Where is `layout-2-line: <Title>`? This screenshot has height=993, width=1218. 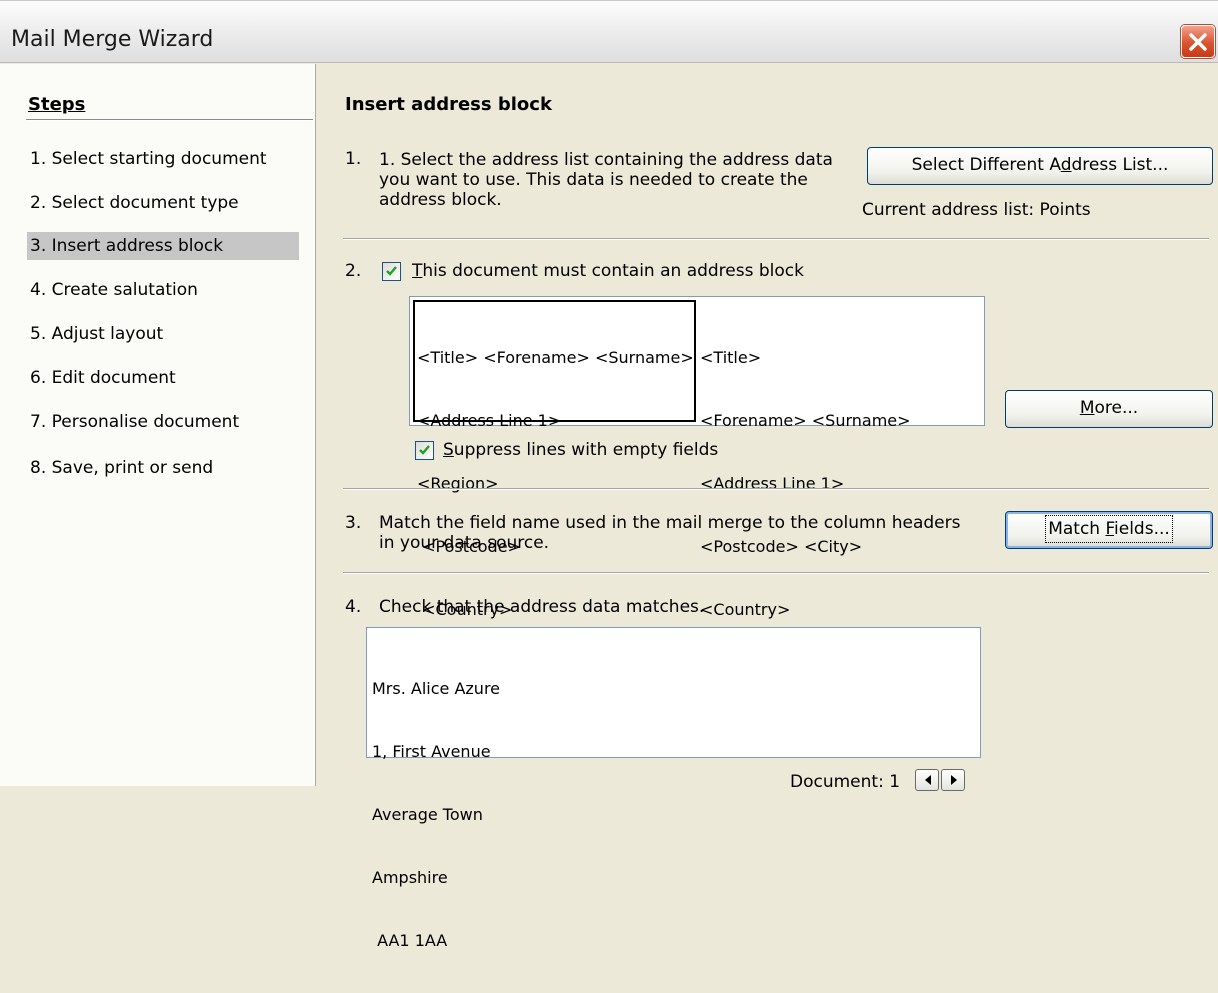
layout-2-line: <Title> is located at coordinates (731, 357).